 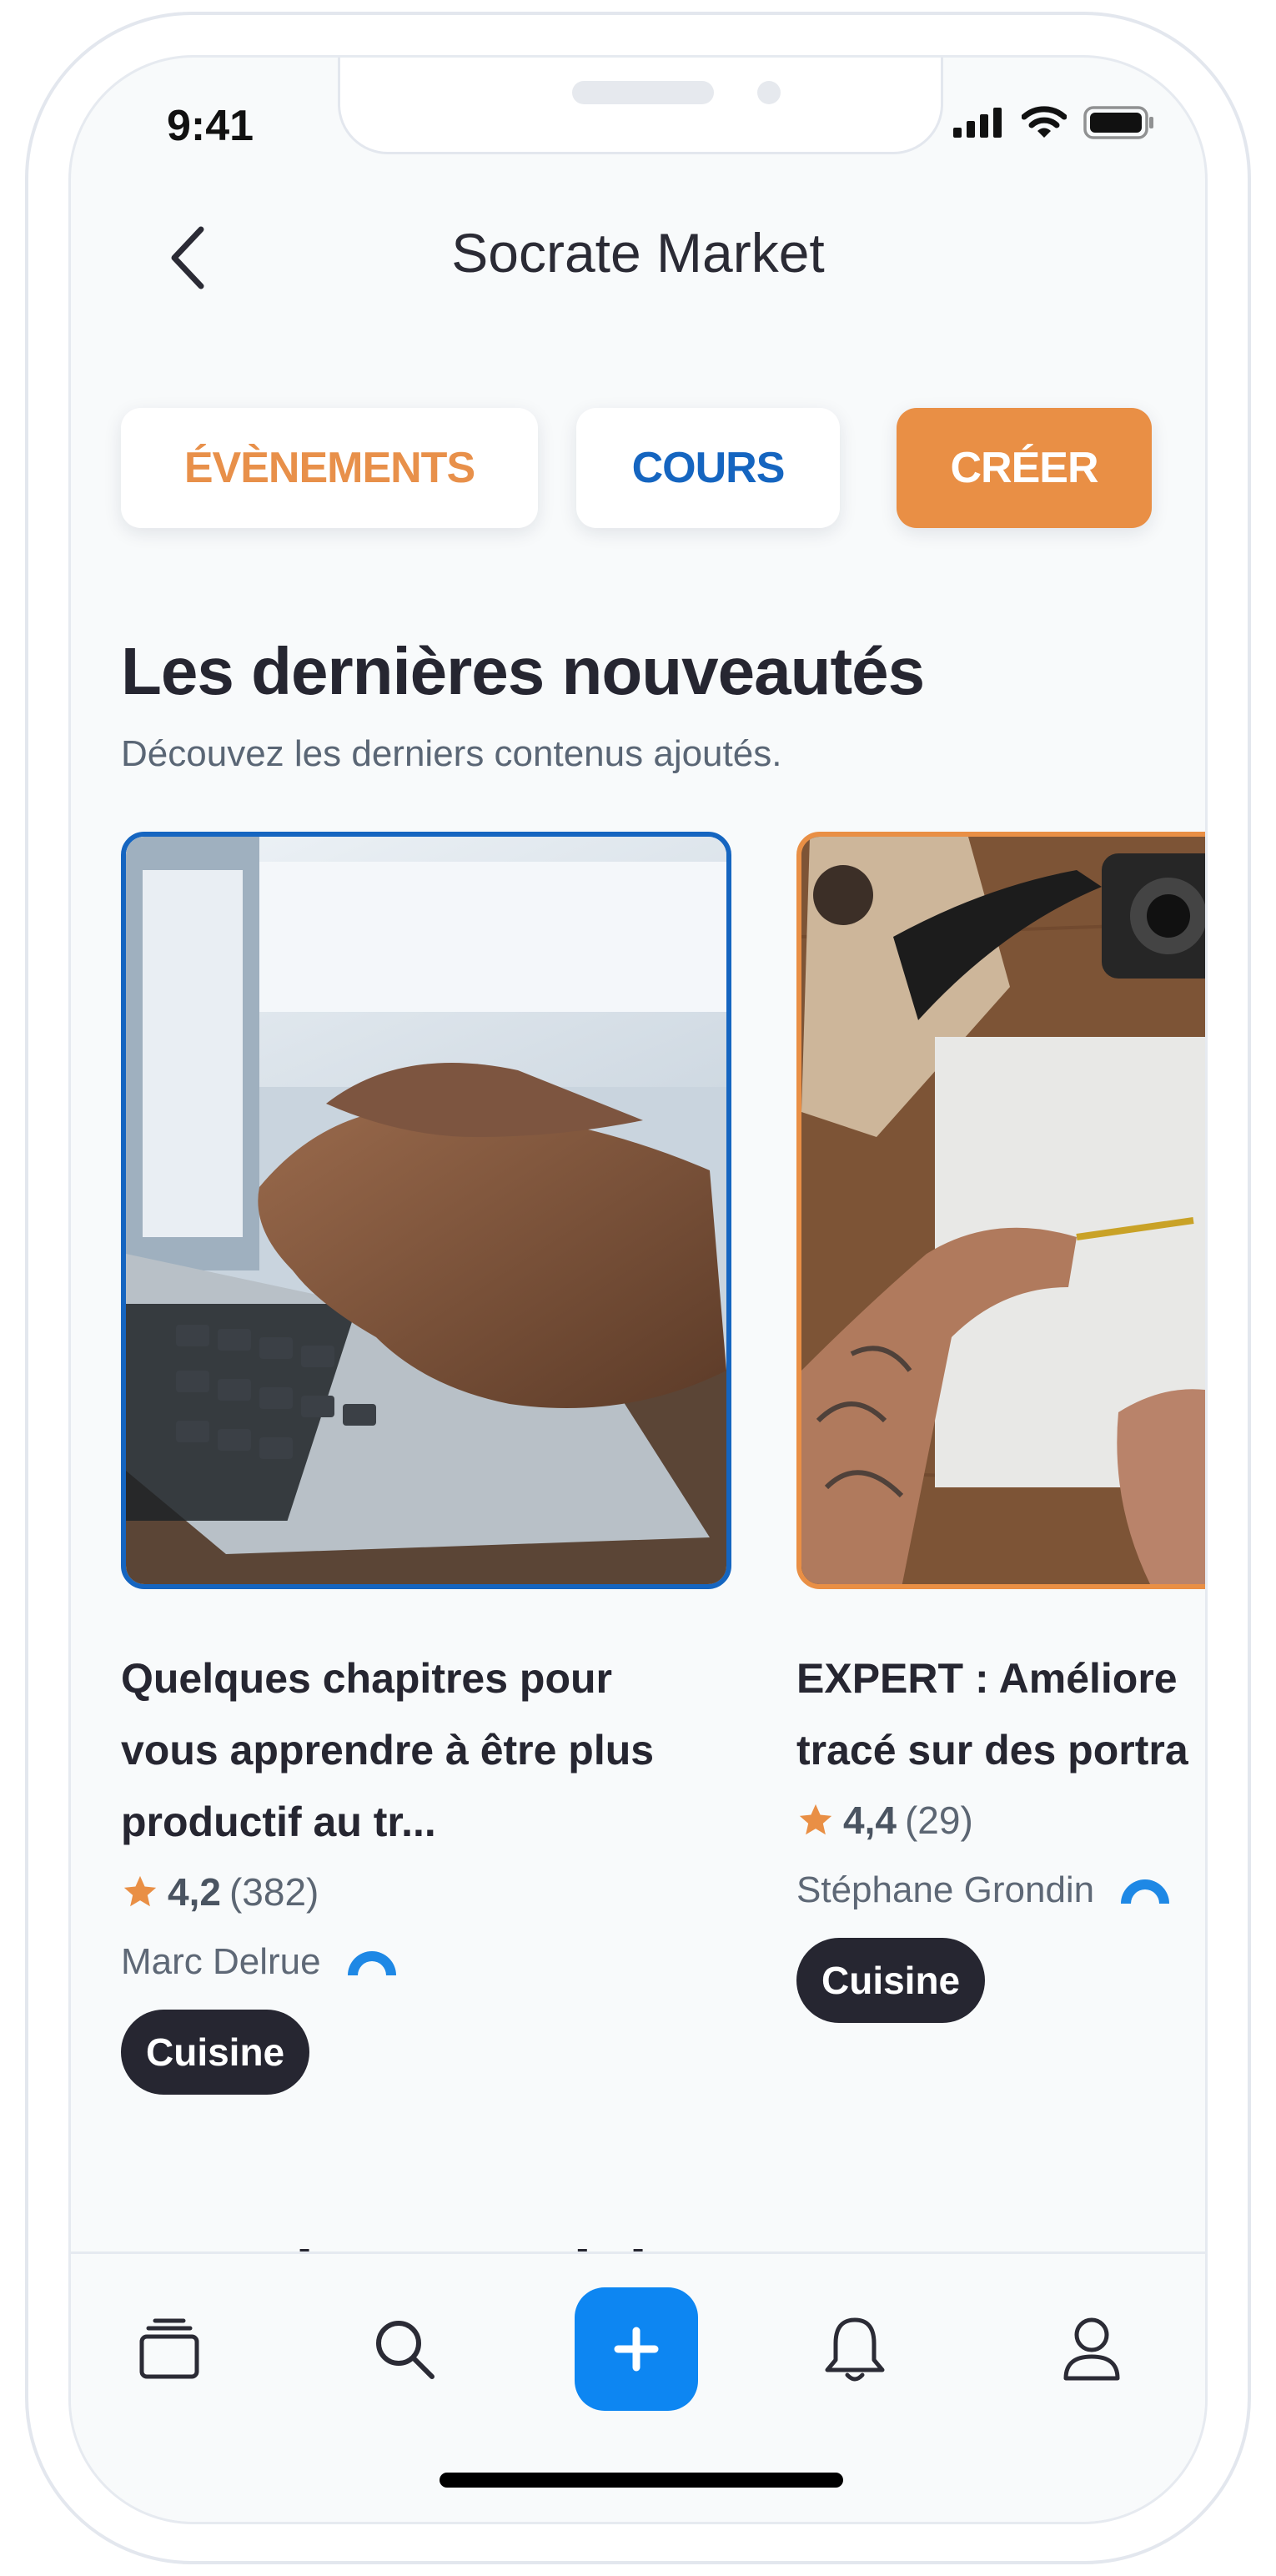 What do you see at coordinates (708, 468) in the screenshot?
I see `courses-button: COURS` at bounding box center [708, 468].